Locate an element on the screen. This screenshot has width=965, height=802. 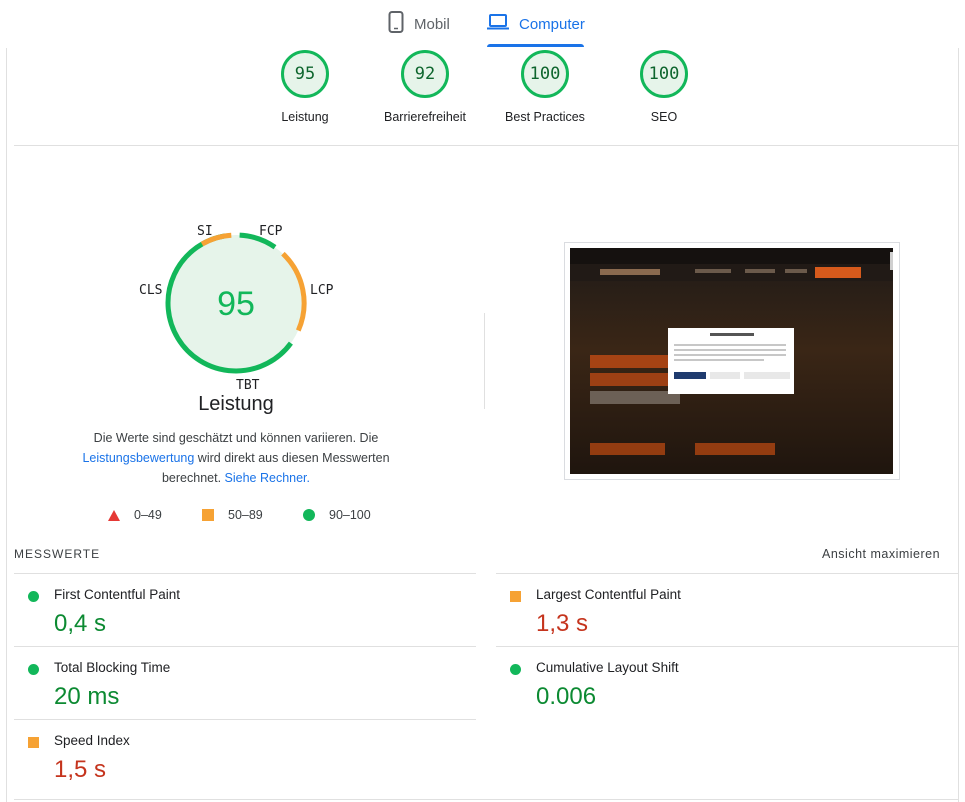
legend-good: 90–100 is located at coordinates (337, 515).